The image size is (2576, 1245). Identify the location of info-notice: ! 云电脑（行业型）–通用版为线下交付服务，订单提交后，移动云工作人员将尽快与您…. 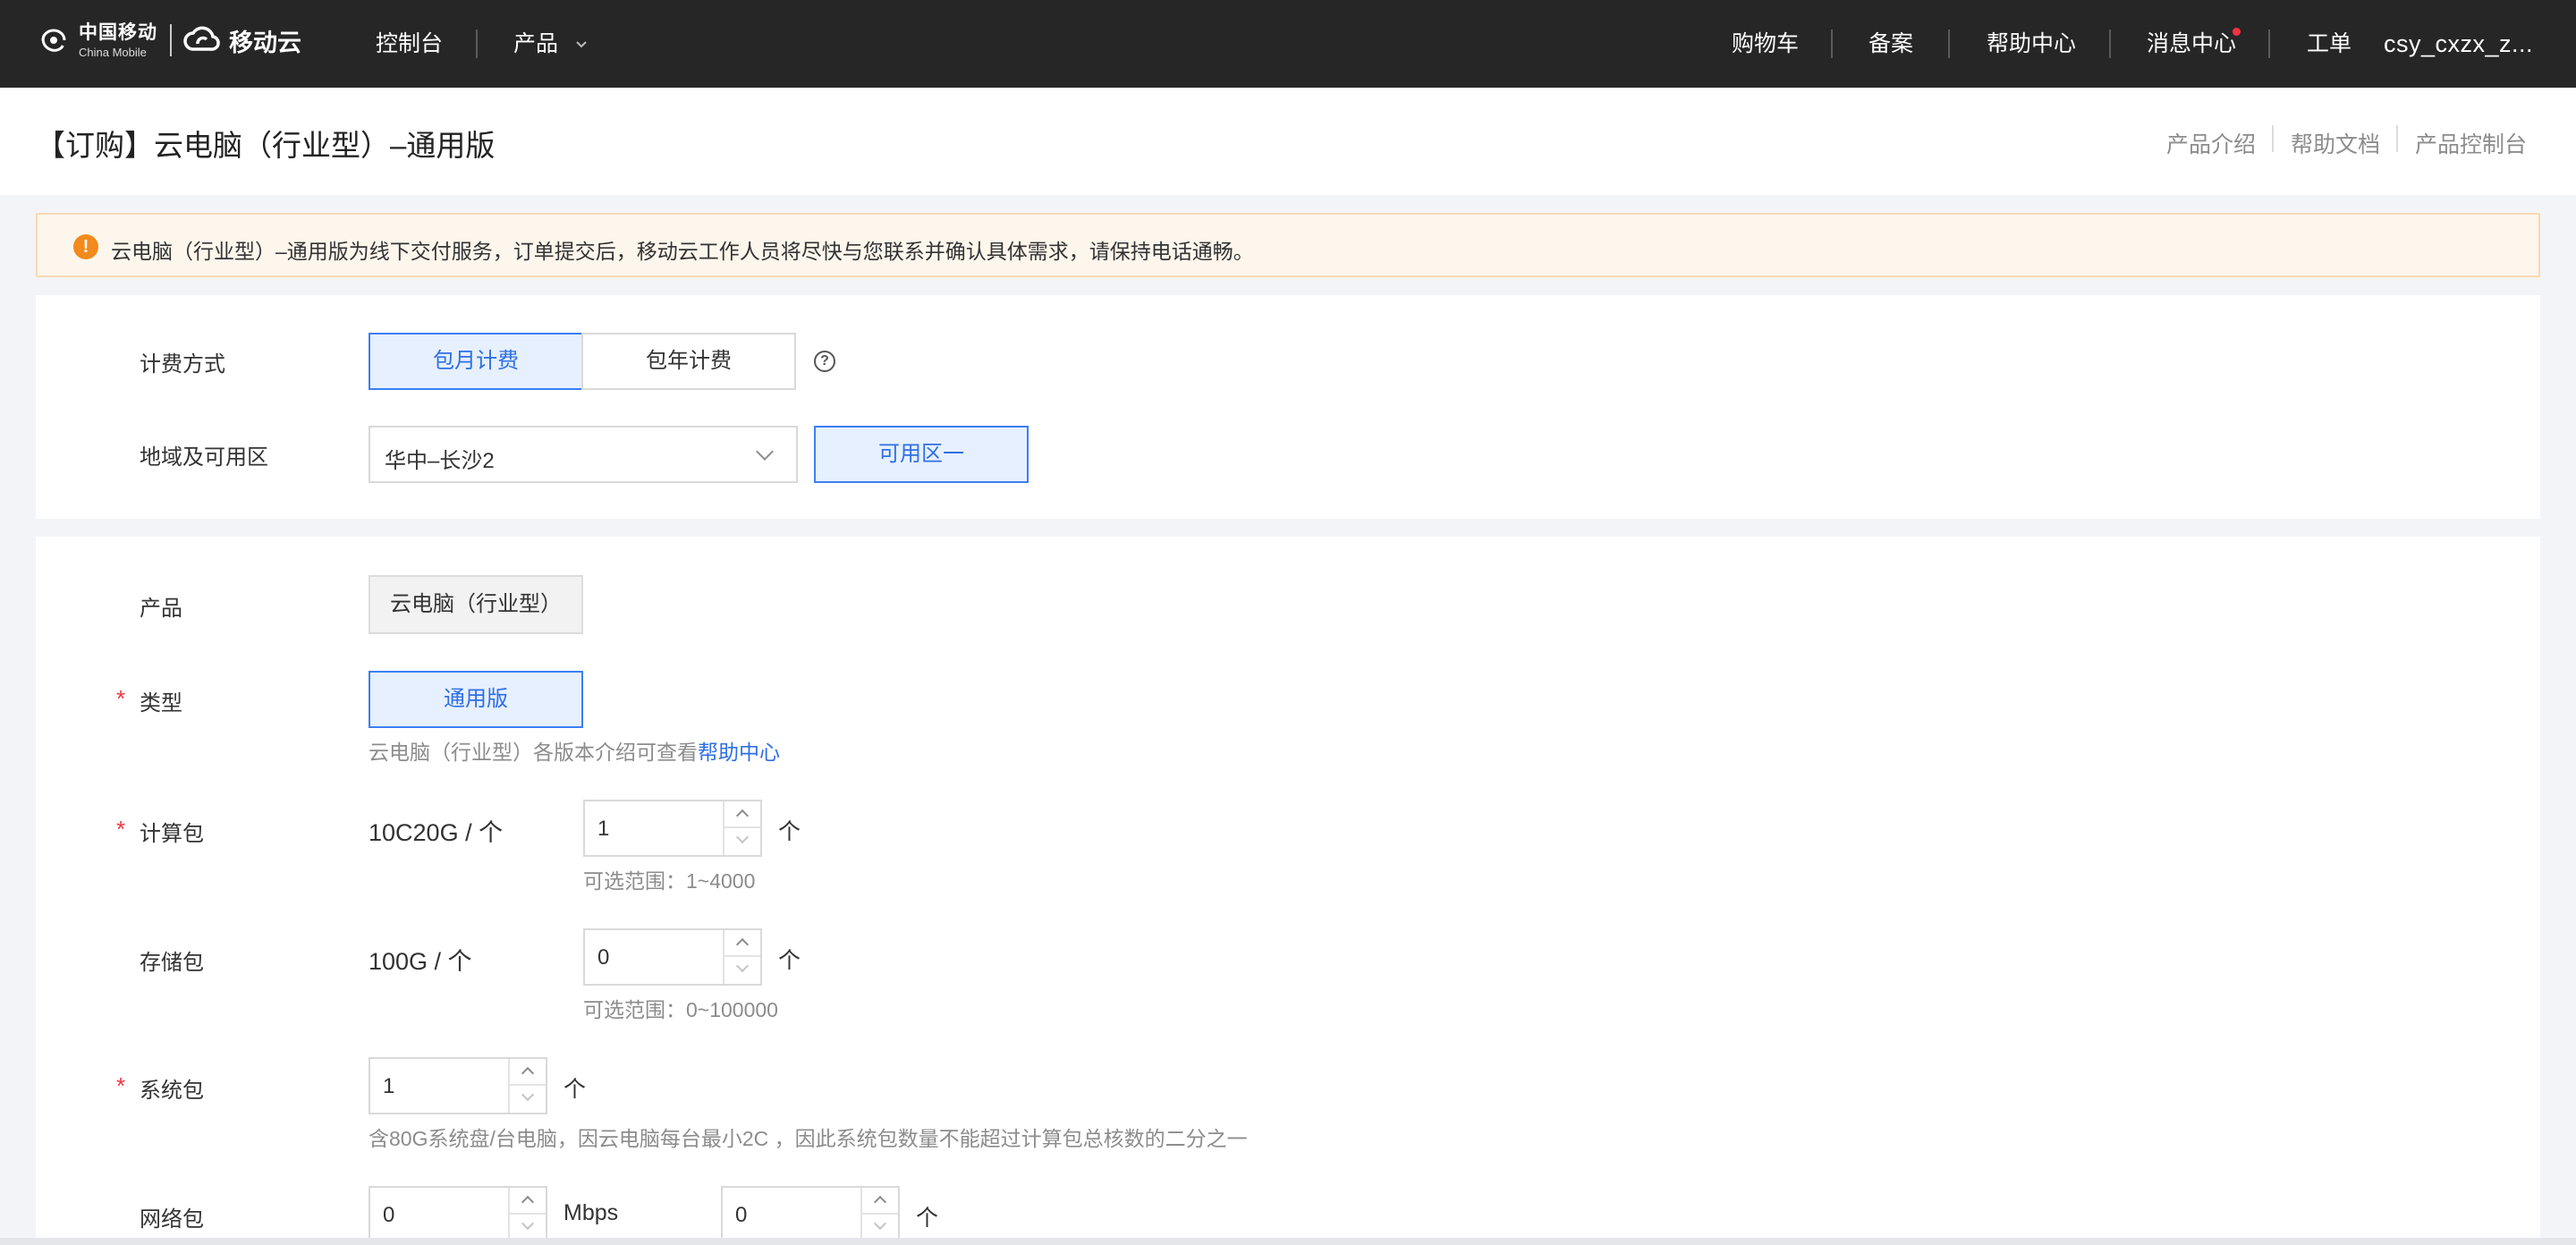
(1288, 245).